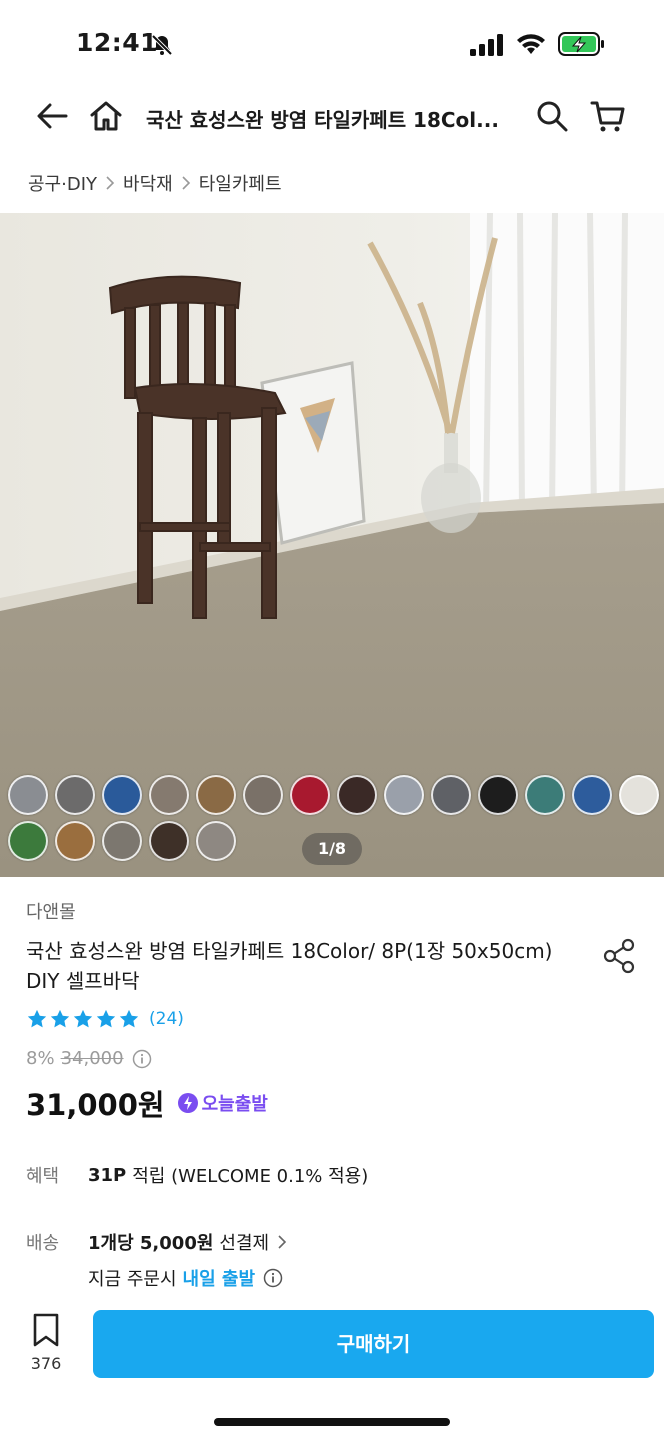 The width and height of the screenshot is (664, 1440). What do you see at coordinates (62, 183) in the screenshot?
I see `breadcrumb-item-diy: 공구·DIY` at bounding box center [62, 183].